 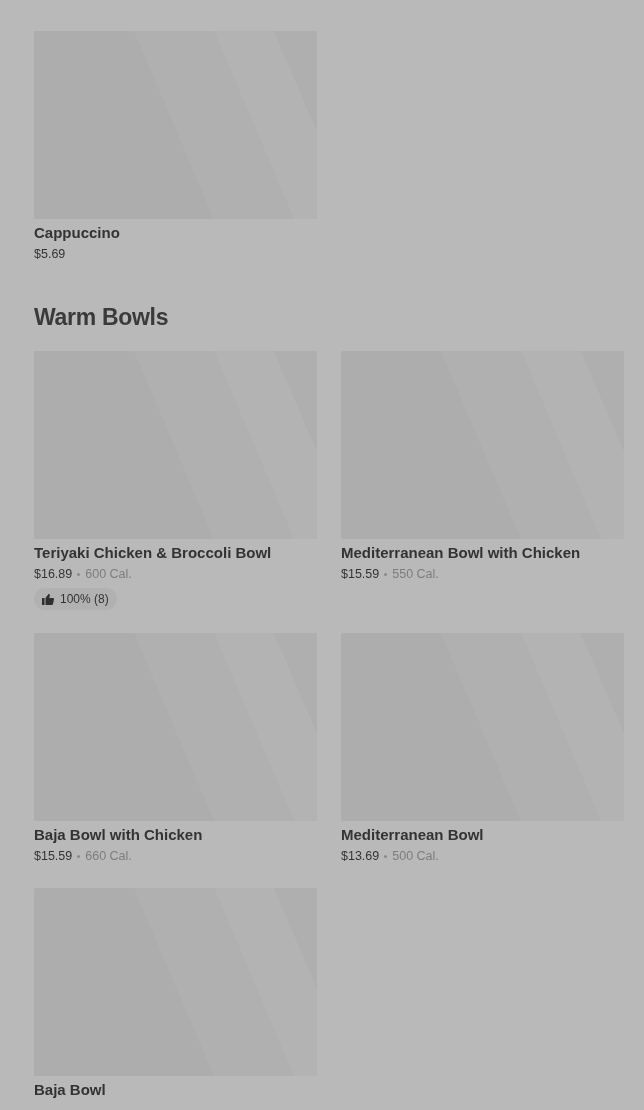 What do you see at coordinates (77, 233) in the screenshot?
I see `item-name: Cappuccino` at bounding box center [77, 233].